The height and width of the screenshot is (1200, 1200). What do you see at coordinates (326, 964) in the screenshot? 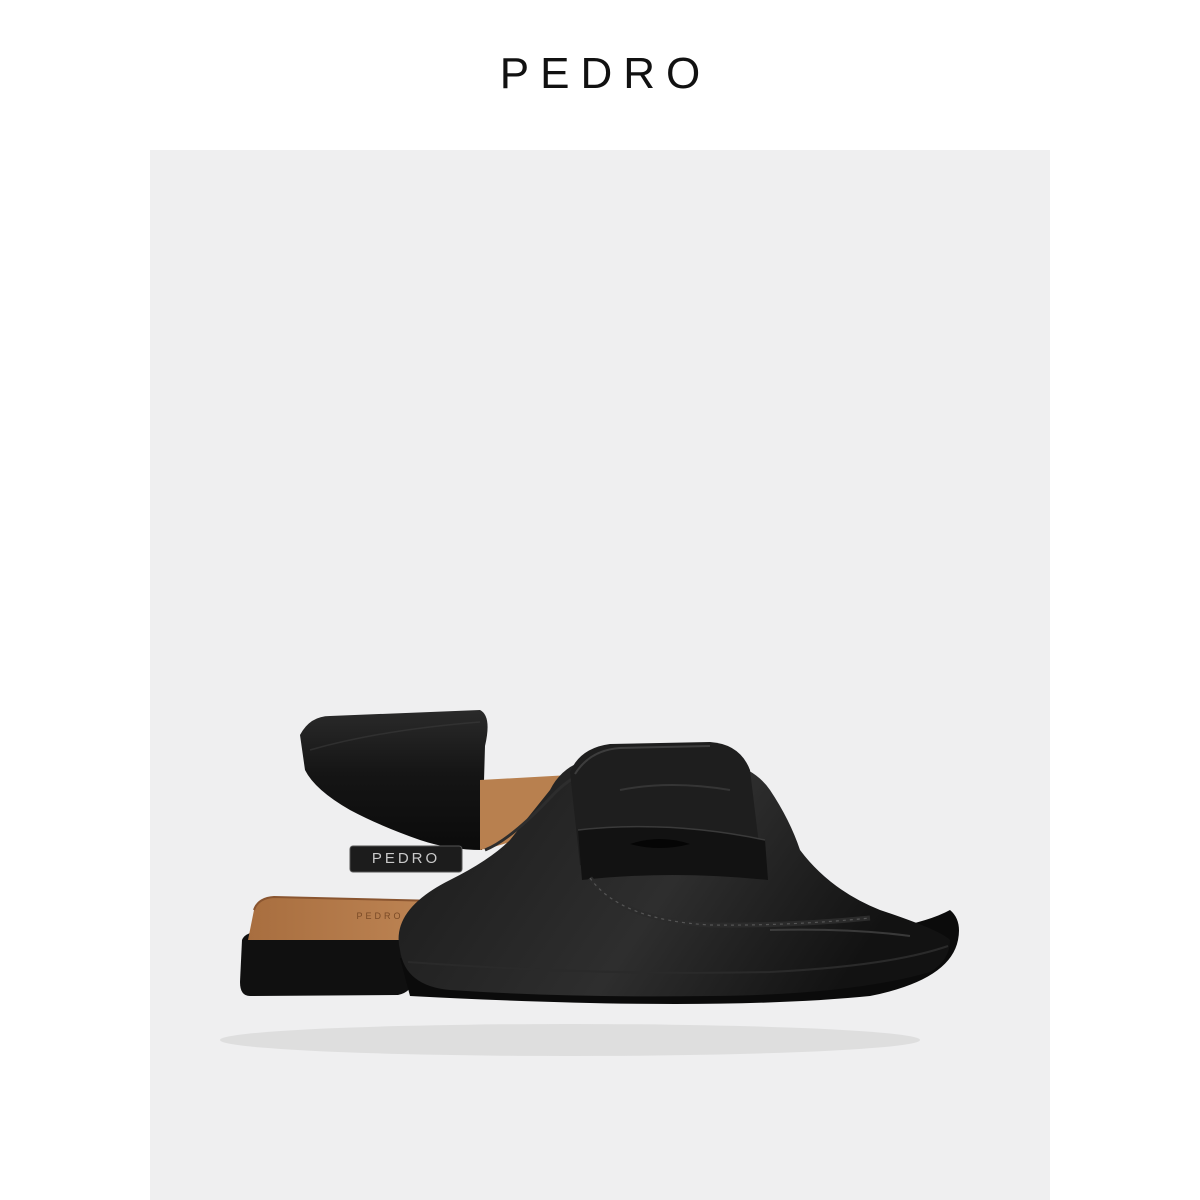
I see `heel-block` at bounding box center [326, 964].